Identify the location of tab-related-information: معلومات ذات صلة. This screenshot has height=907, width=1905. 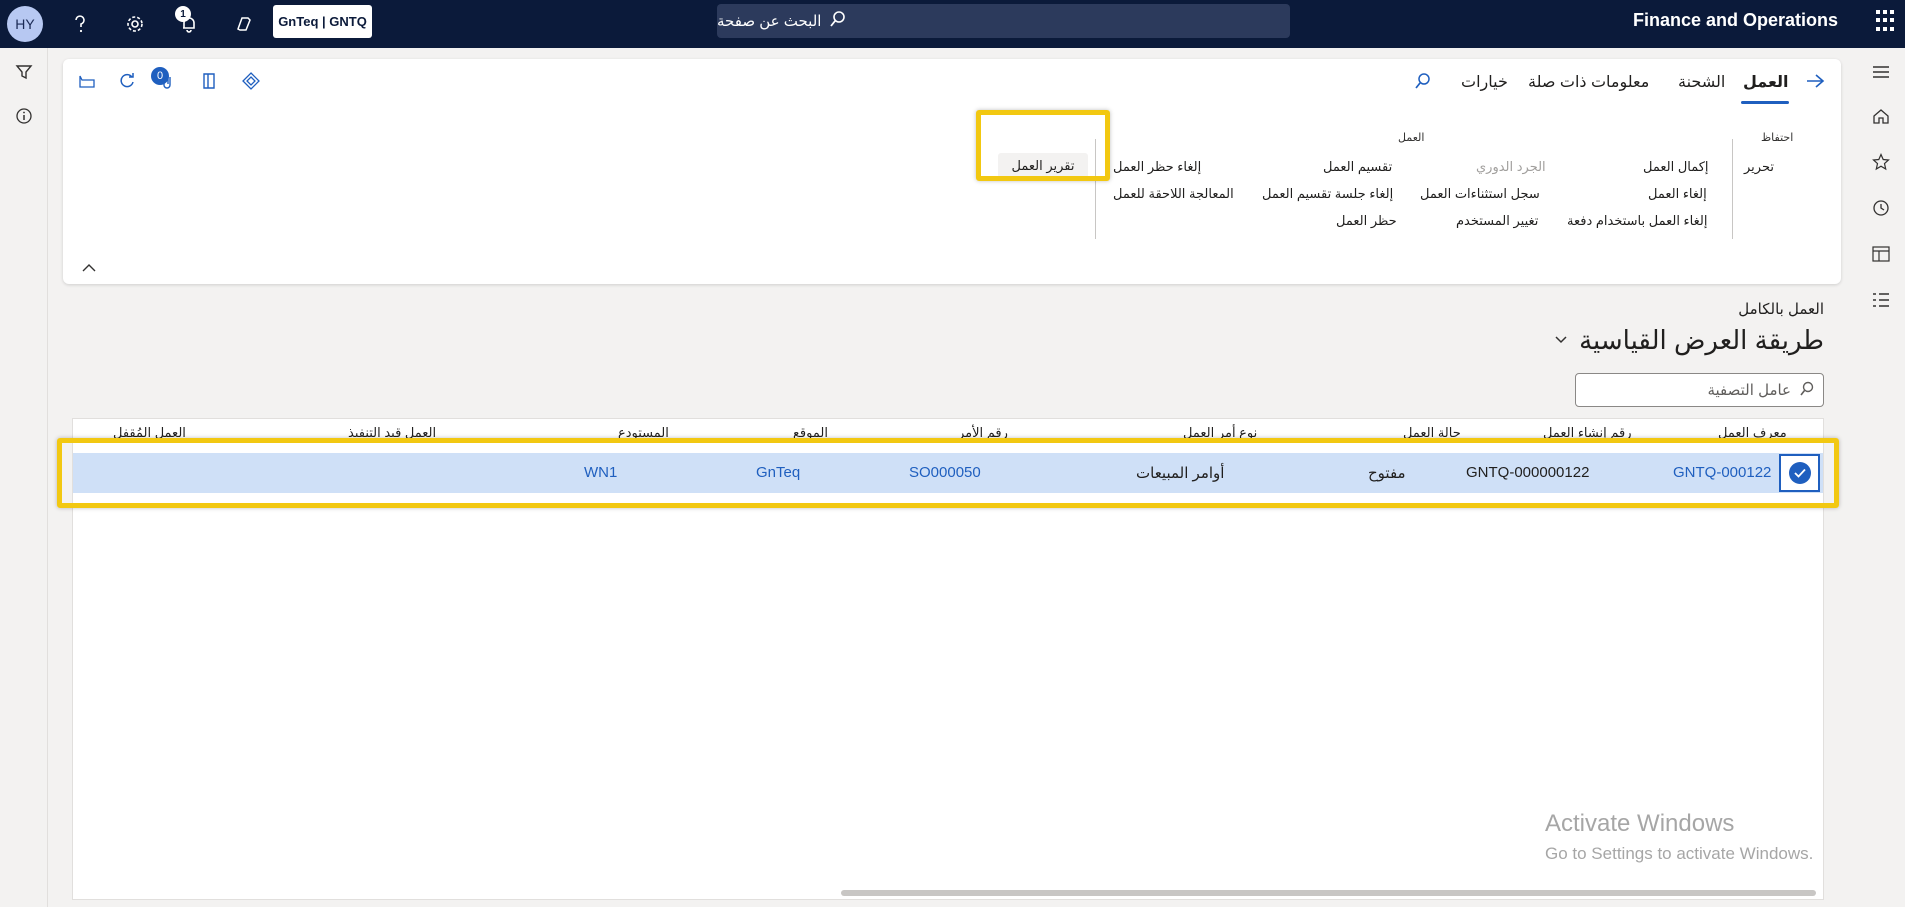
(1588, 82).